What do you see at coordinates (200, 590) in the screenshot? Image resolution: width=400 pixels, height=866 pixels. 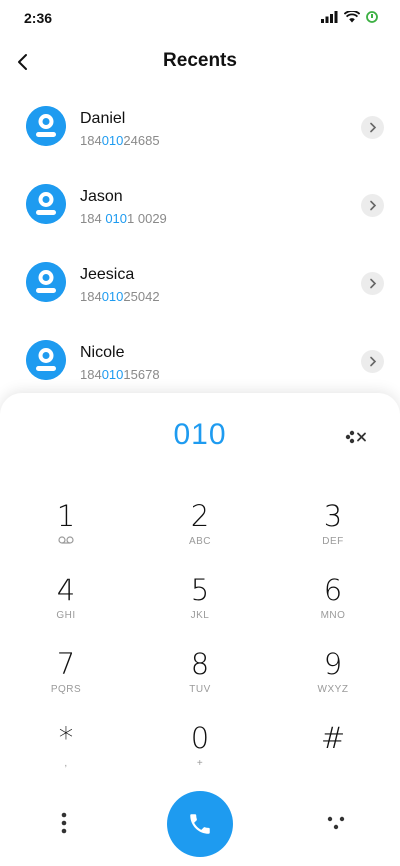 I see `key-digit: 5` at bounding box center [200, 590].